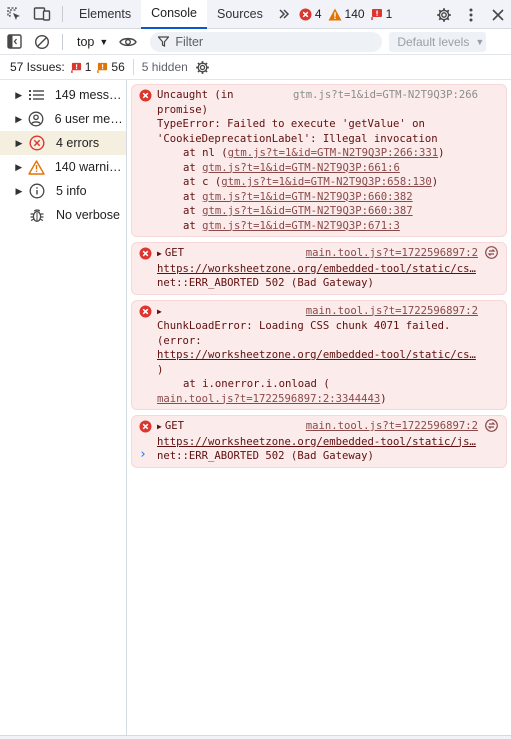 This screenshot has height=739, width=511. What do you see at coordinates (255, 737) in the screenshot?
I see `bottom-drawer-edge` at bounding box center [255, 737].